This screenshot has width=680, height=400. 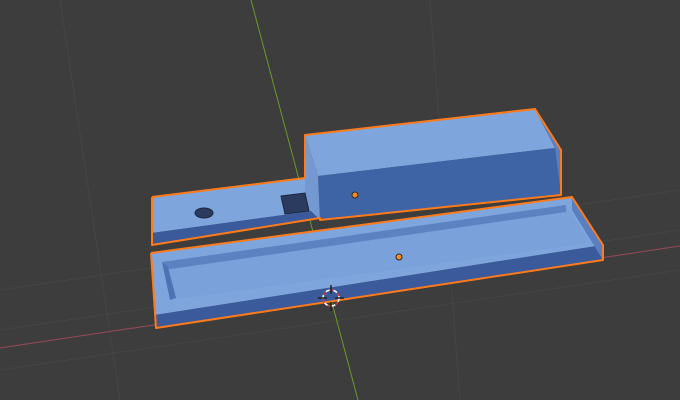 What do you see at coordinates (204, 213) in the screenshot?
I see `lid-round-hole` at bounding box center [204, 213].